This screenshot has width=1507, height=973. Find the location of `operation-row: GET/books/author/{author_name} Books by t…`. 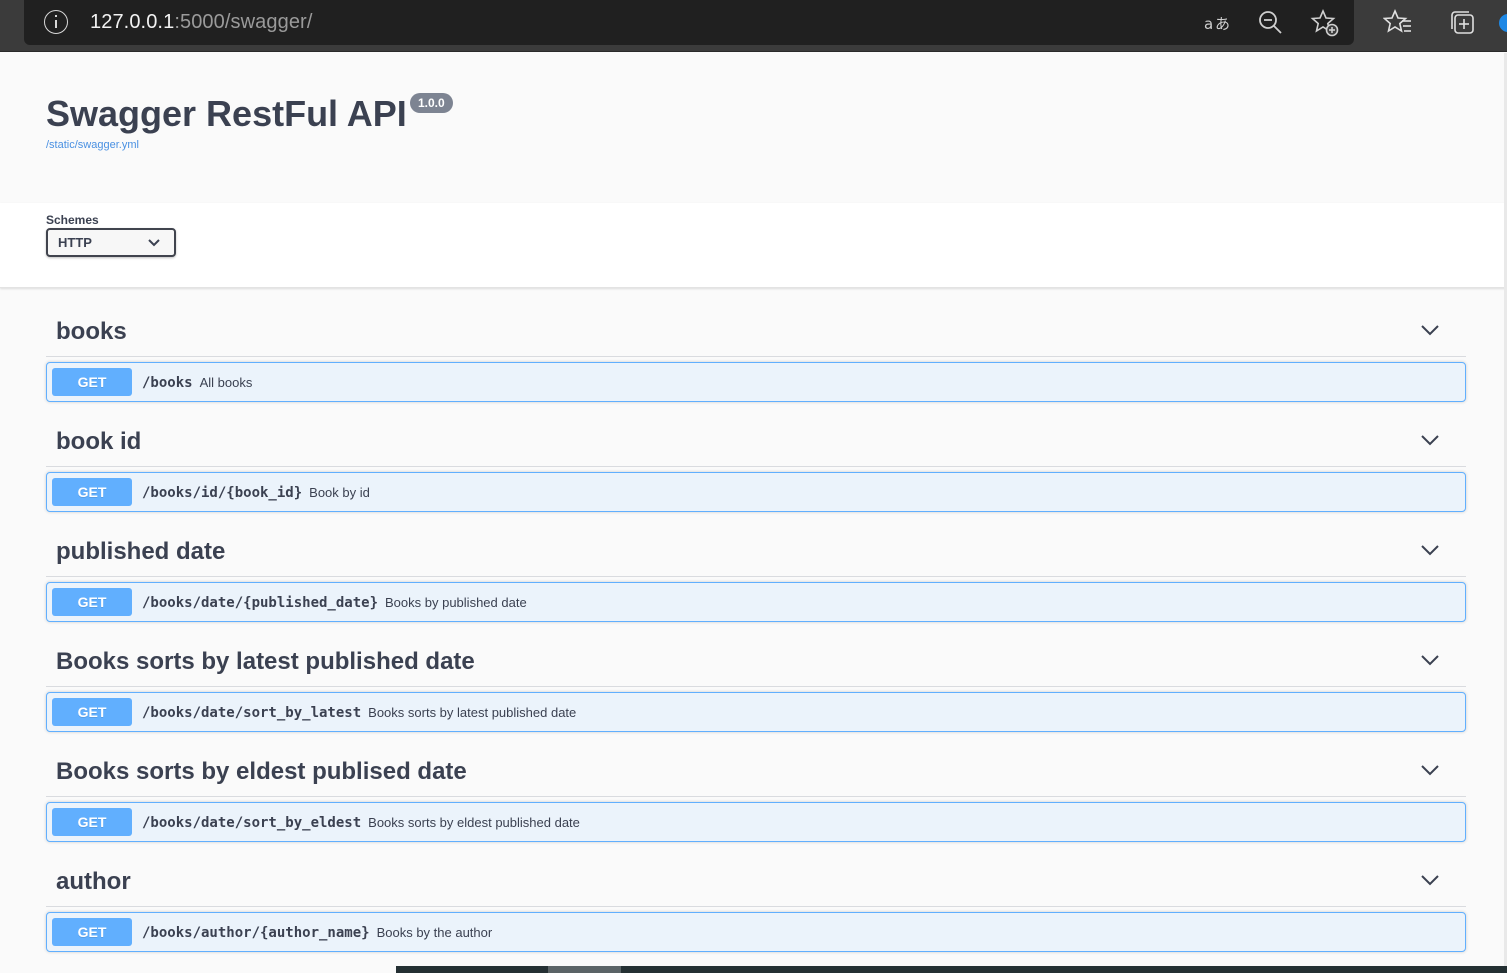

operation-row: GET/books/author/{author_name} Books by t… is located at coordinates (756, 932).